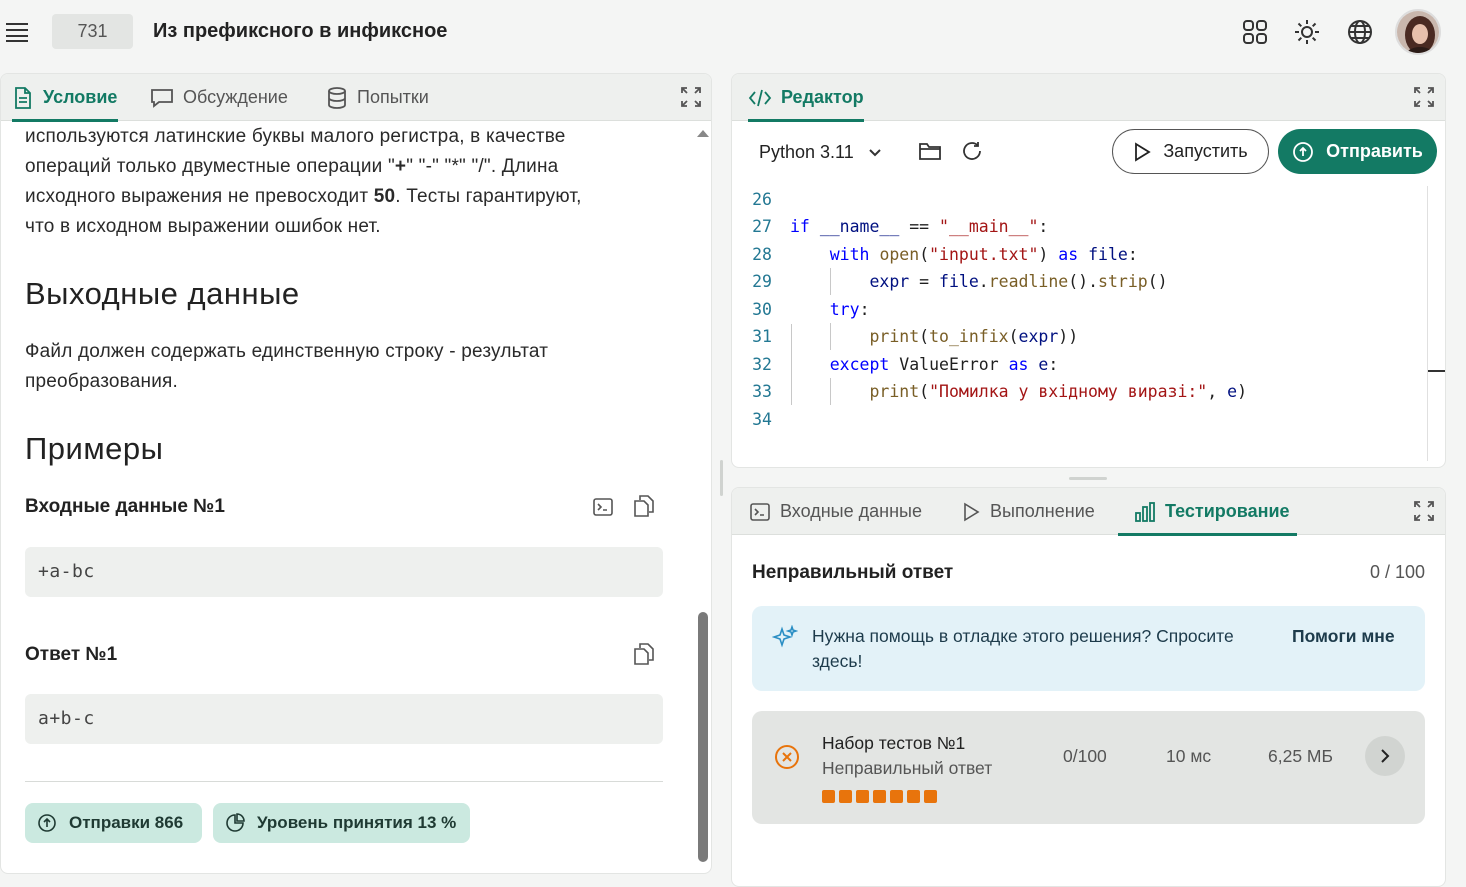 Image resolution: width=1466 pixels, height=887 pixels. I want to click on tab-execution: Выполнение, so click(1028, 511).